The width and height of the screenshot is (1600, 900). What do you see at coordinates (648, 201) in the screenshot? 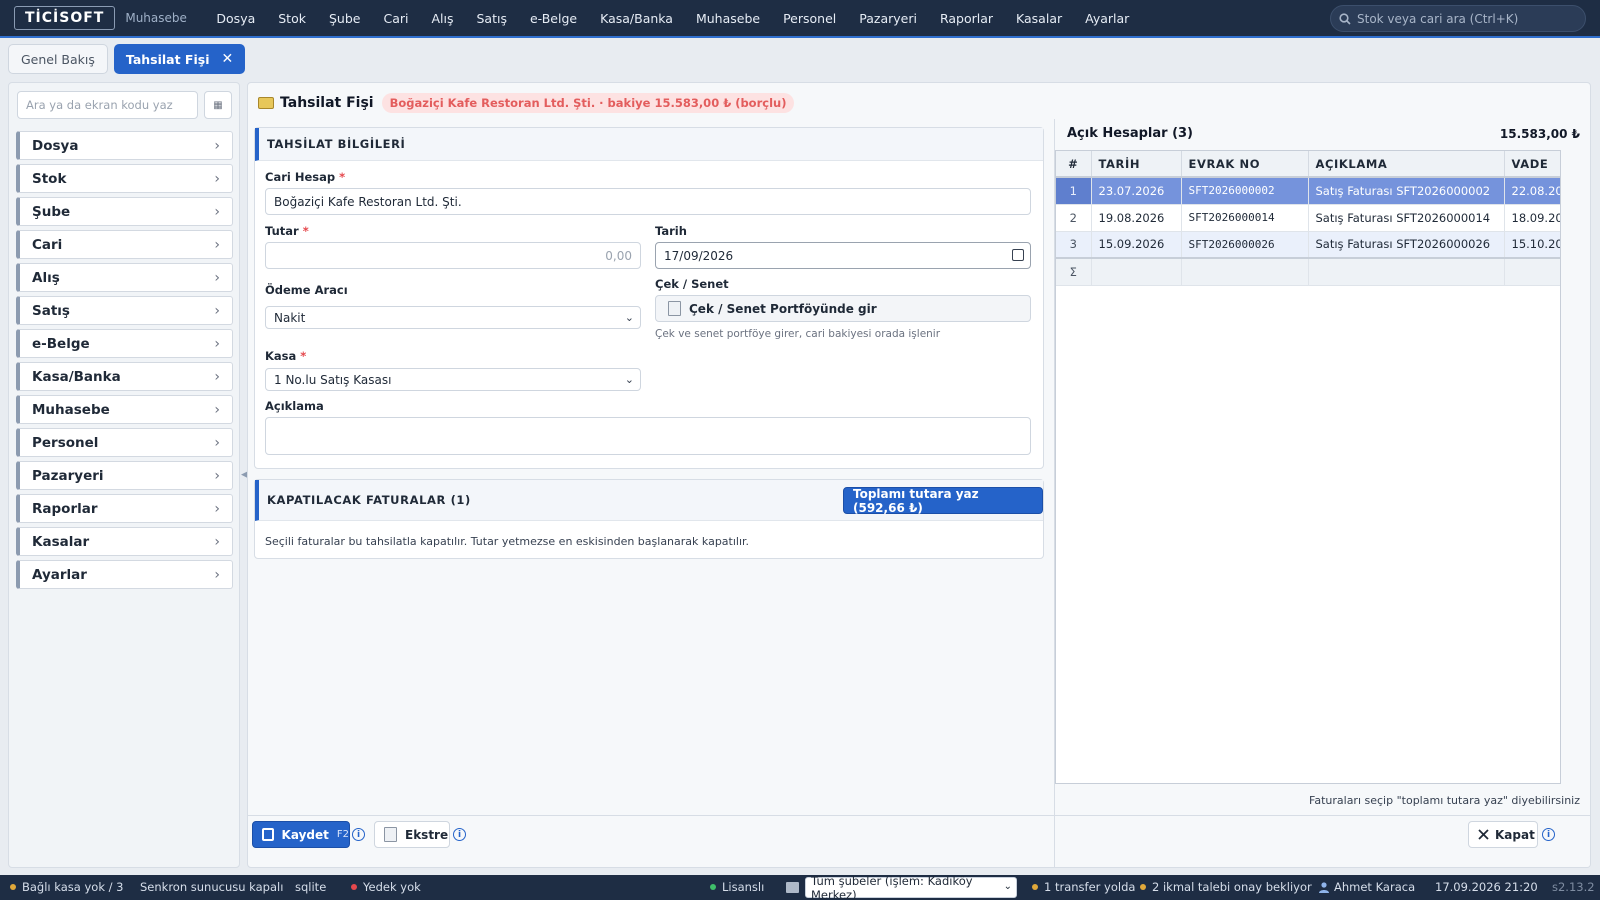
I see `cari-input: Boğaziçi Kafe Restoran Ltd. Şti.` at bounding box center [648, 201].